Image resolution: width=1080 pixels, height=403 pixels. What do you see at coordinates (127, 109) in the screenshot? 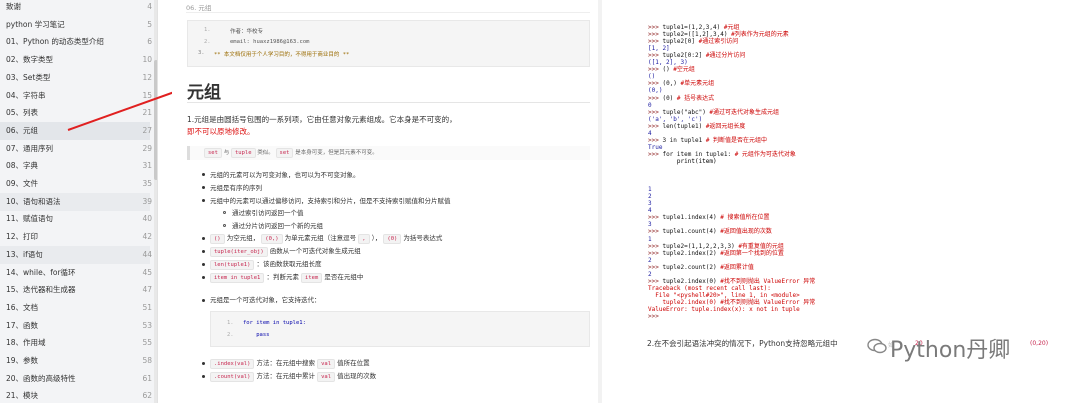
I see `red-arrow-annotation` at bounding box center [127, 109].